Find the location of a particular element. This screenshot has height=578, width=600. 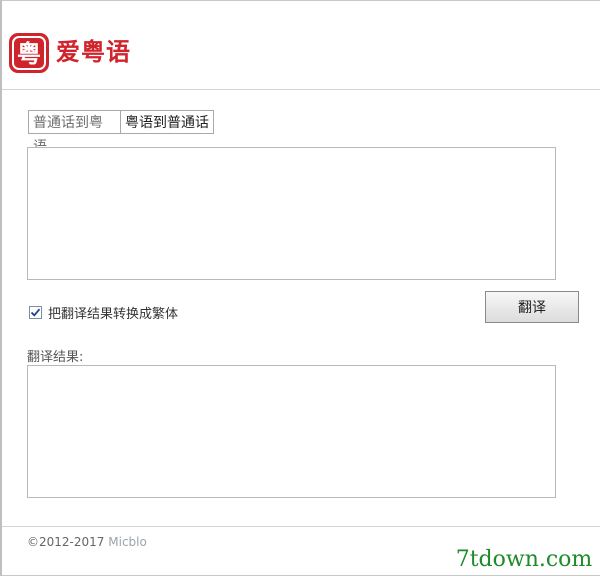

copyright: ©2012-2017 Micblo is located at coordinates (87, 542).